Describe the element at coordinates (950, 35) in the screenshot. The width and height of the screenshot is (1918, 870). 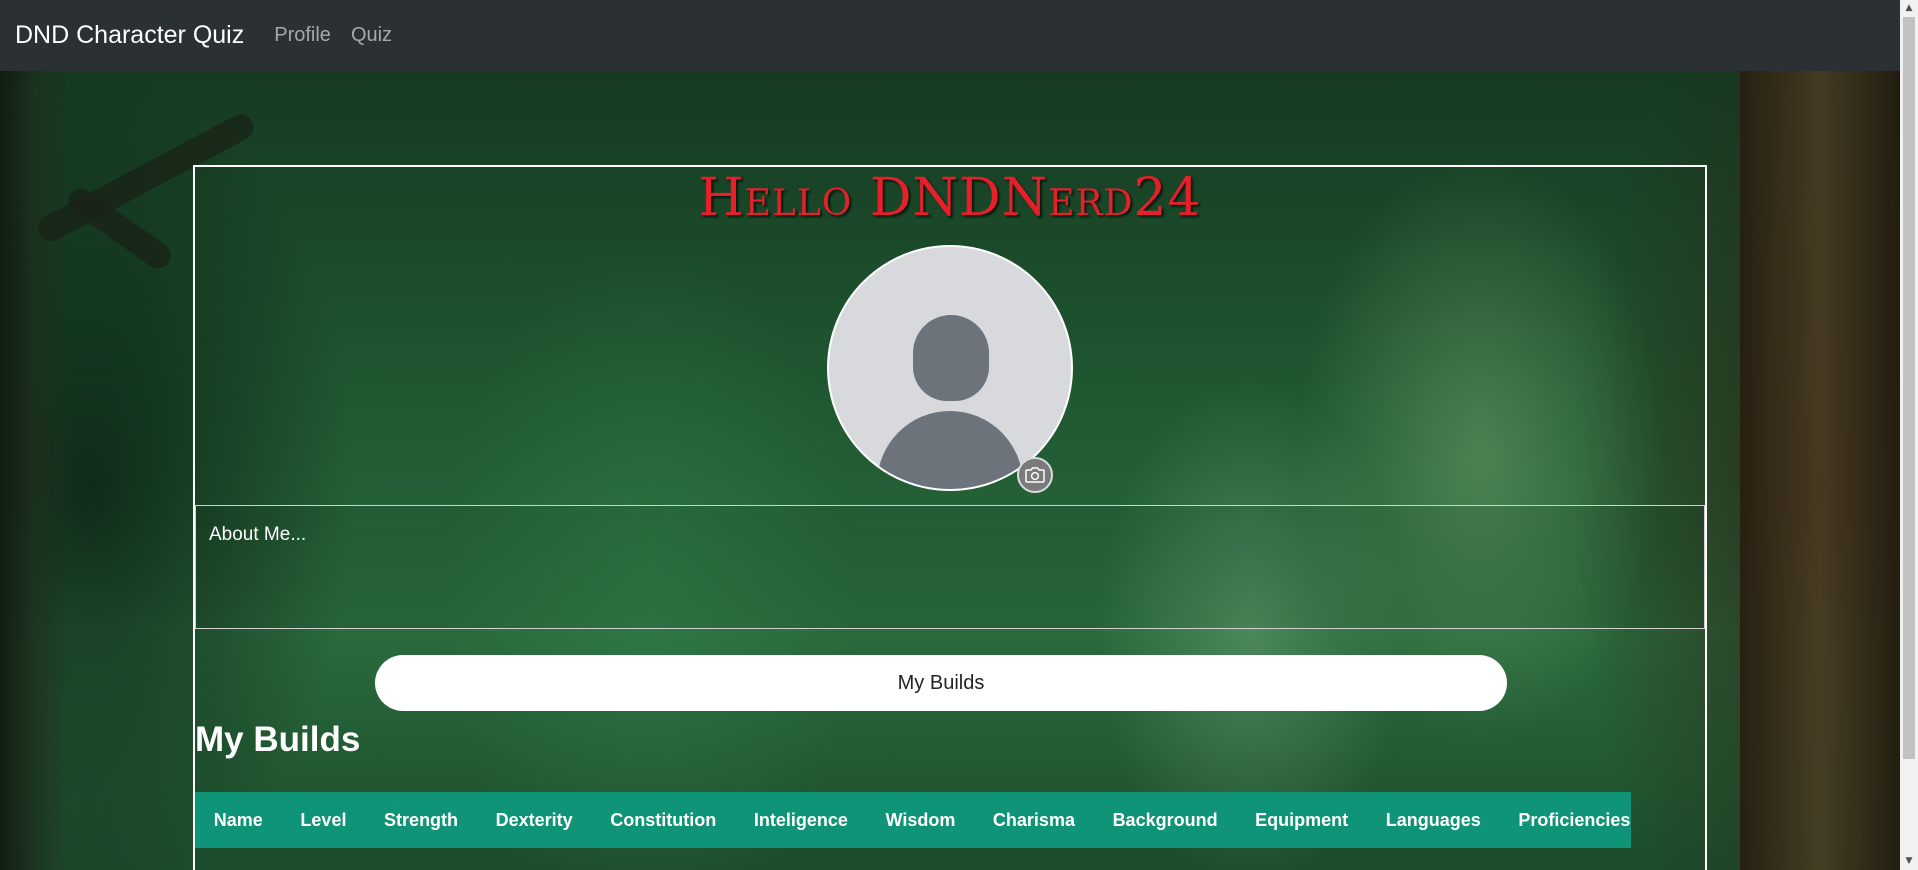
I see `navbar: DND Character Quiz Profile Quiz` at that location.